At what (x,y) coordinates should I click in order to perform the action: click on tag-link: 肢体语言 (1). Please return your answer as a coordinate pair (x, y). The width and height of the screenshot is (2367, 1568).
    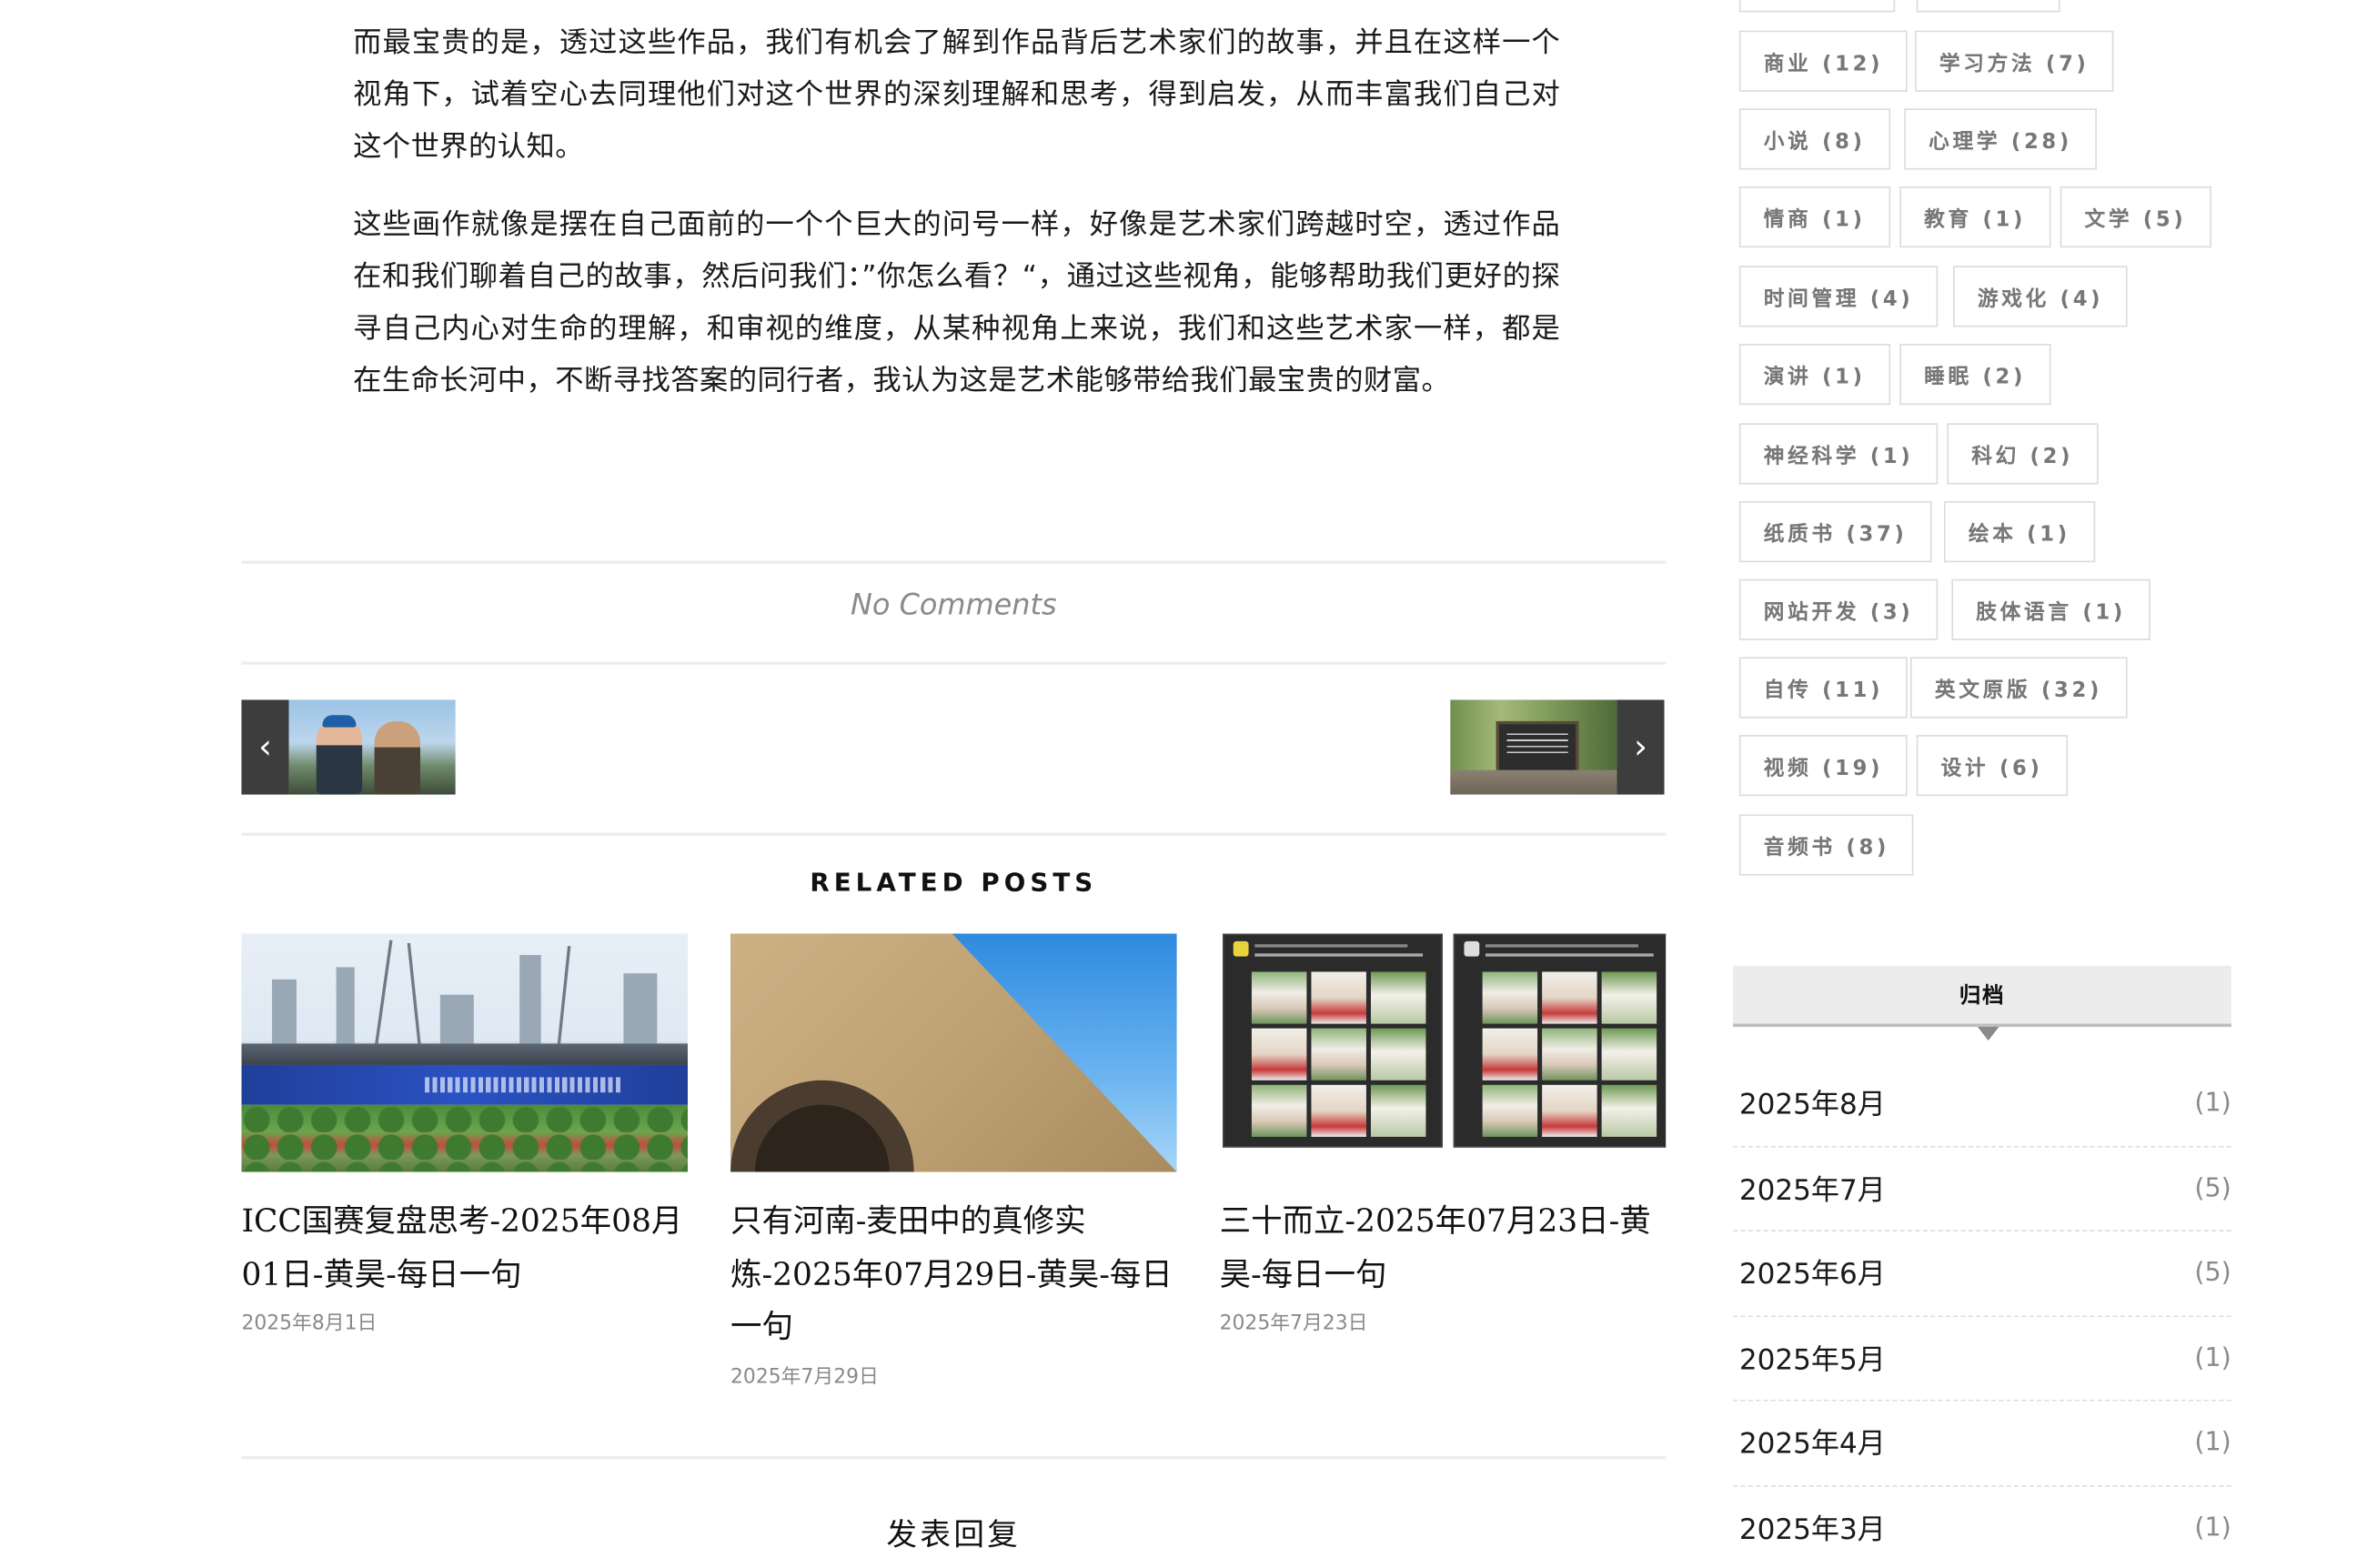
    Looking at the image, I should click on (2050, 609).